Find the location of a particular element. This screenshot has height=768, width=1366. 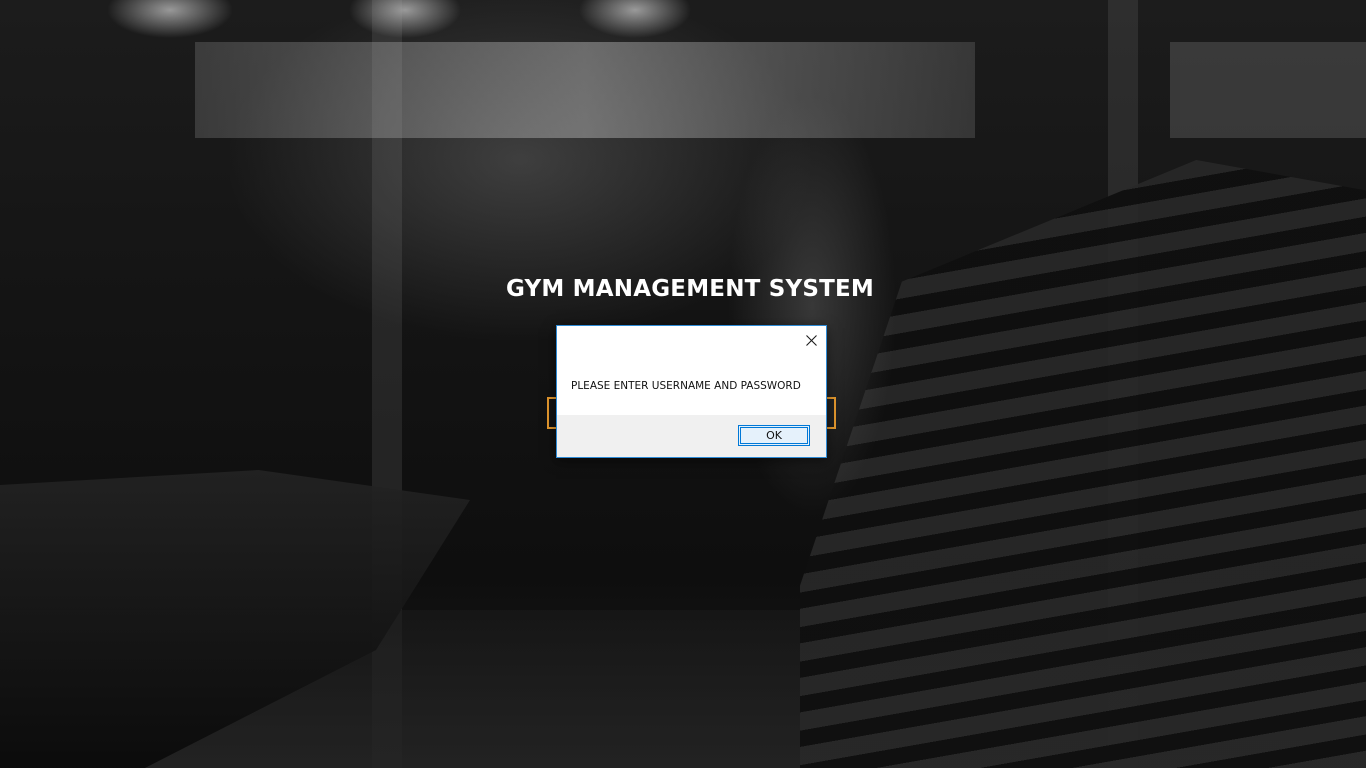

ok-button: OK is located at coordinates (774, 435).